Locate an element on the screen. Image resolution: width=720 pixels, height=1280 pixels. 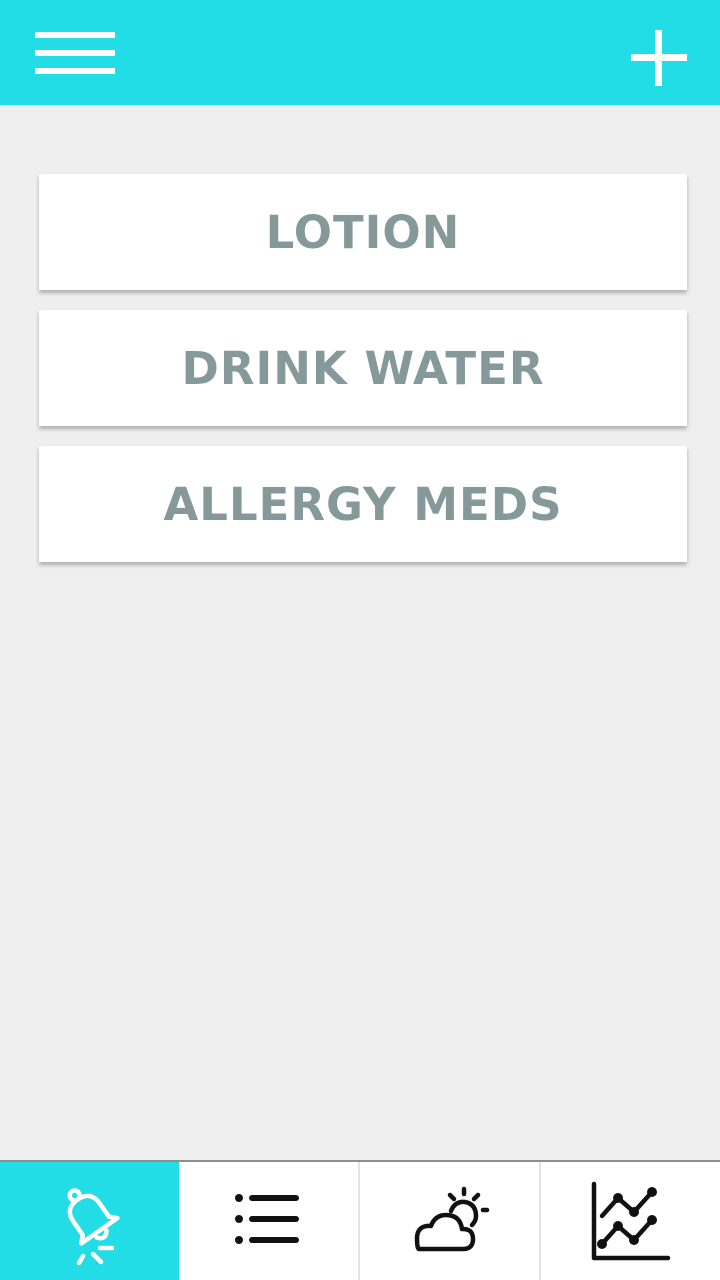
top-app-bar is located at coordinates (360, 52).